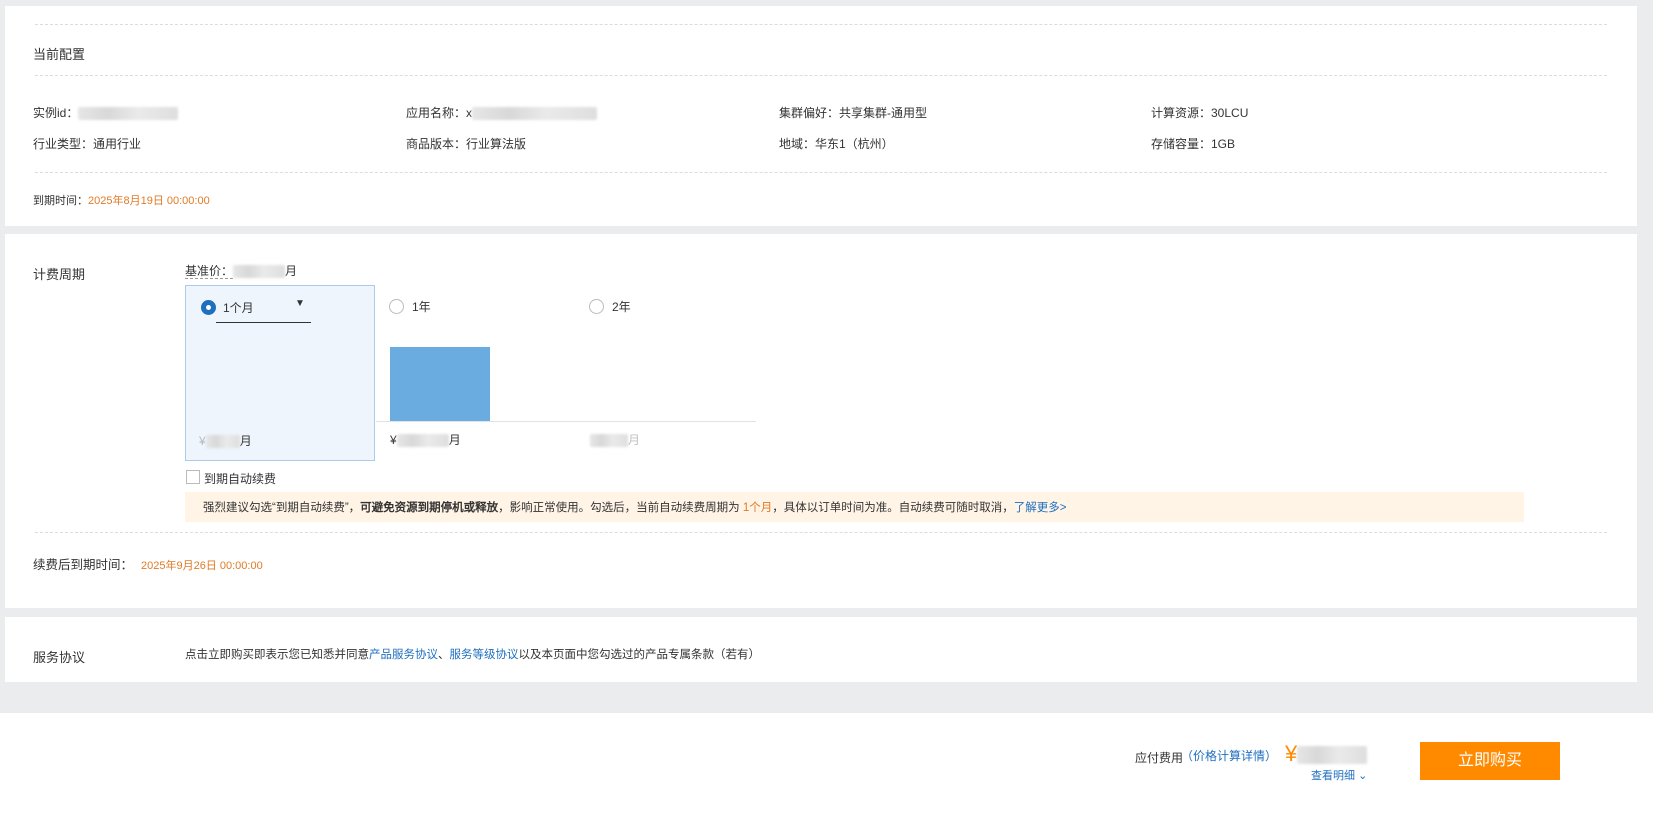 The width and height of the screenshot is (1653, 827). I want to click on section-title-current-config: 当前配置, so click(59, 54).